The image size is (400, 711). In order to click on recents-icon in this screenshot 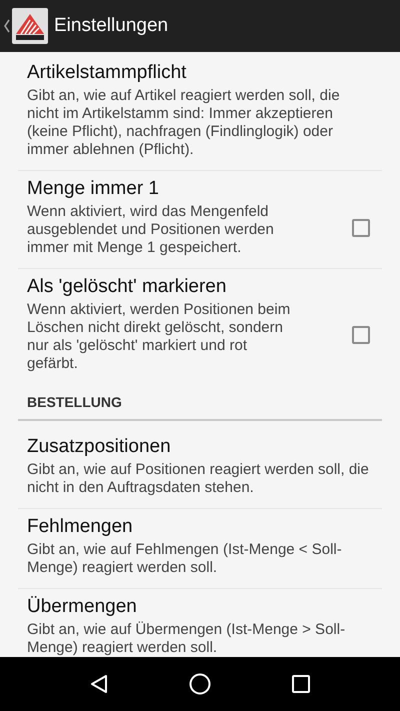, I will do `click(301, 684)`.